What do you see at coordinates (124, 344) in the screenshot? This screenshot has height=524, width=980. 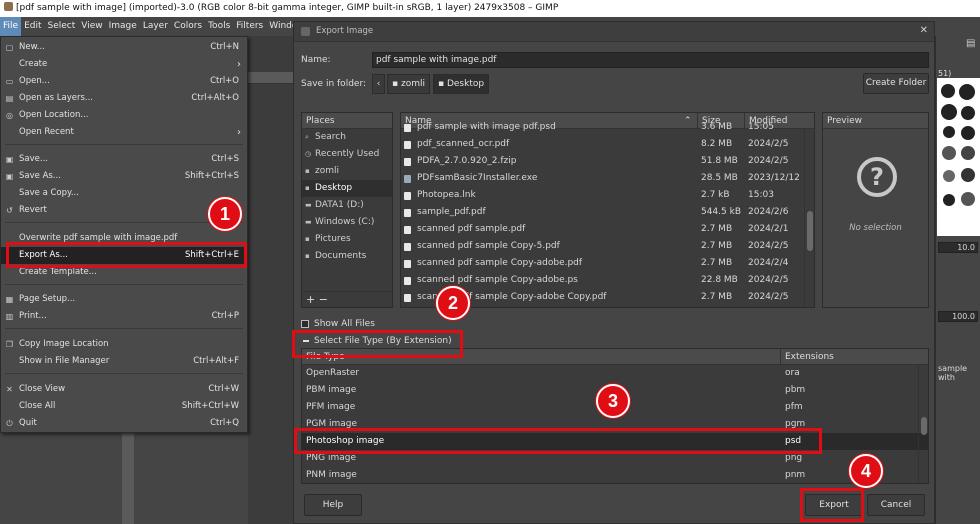 I see `menu-item-copy-location: ❐ Copy Image Location` at bounding box center [124, 344].